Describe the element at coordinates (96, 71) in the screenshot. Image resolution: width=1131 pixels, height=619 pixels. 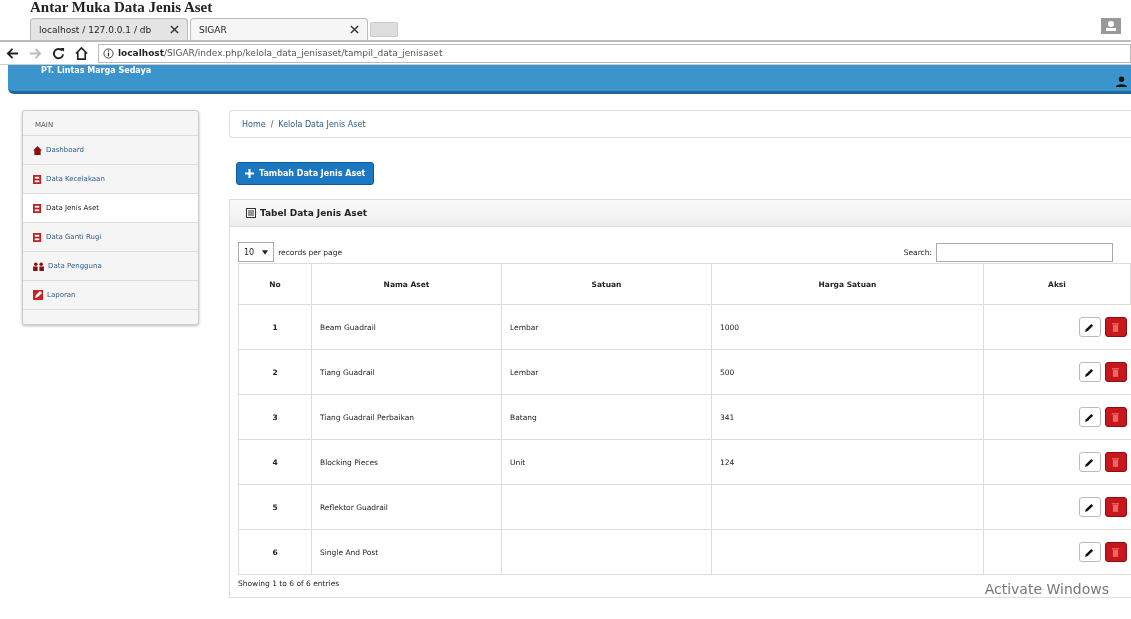
I see `brand-name: PT. Lintas Marga Sedaya` at that location.